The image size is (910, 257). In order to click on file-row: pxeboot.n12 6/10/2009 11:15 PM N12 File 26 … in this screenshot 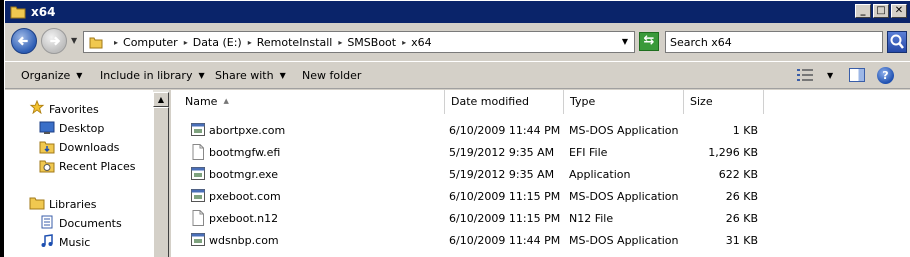, I will do `click(540, 219)`.